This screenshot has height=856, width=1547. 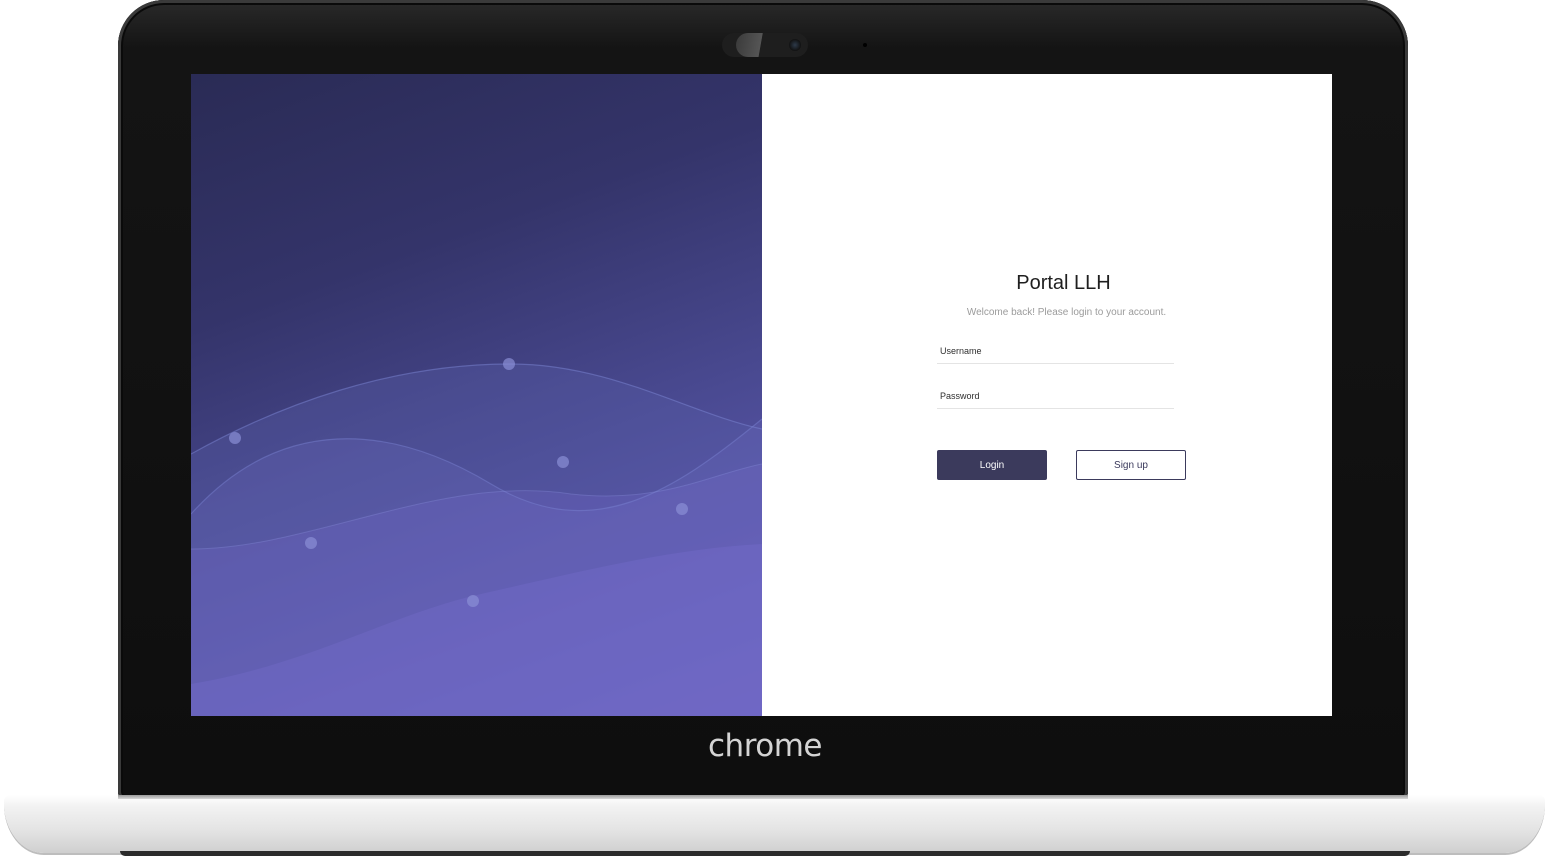 What do you see at coordinates (765, 746) in the screenshot?
I see `chrome-logo: chrome` at bounding box center [765, 746].